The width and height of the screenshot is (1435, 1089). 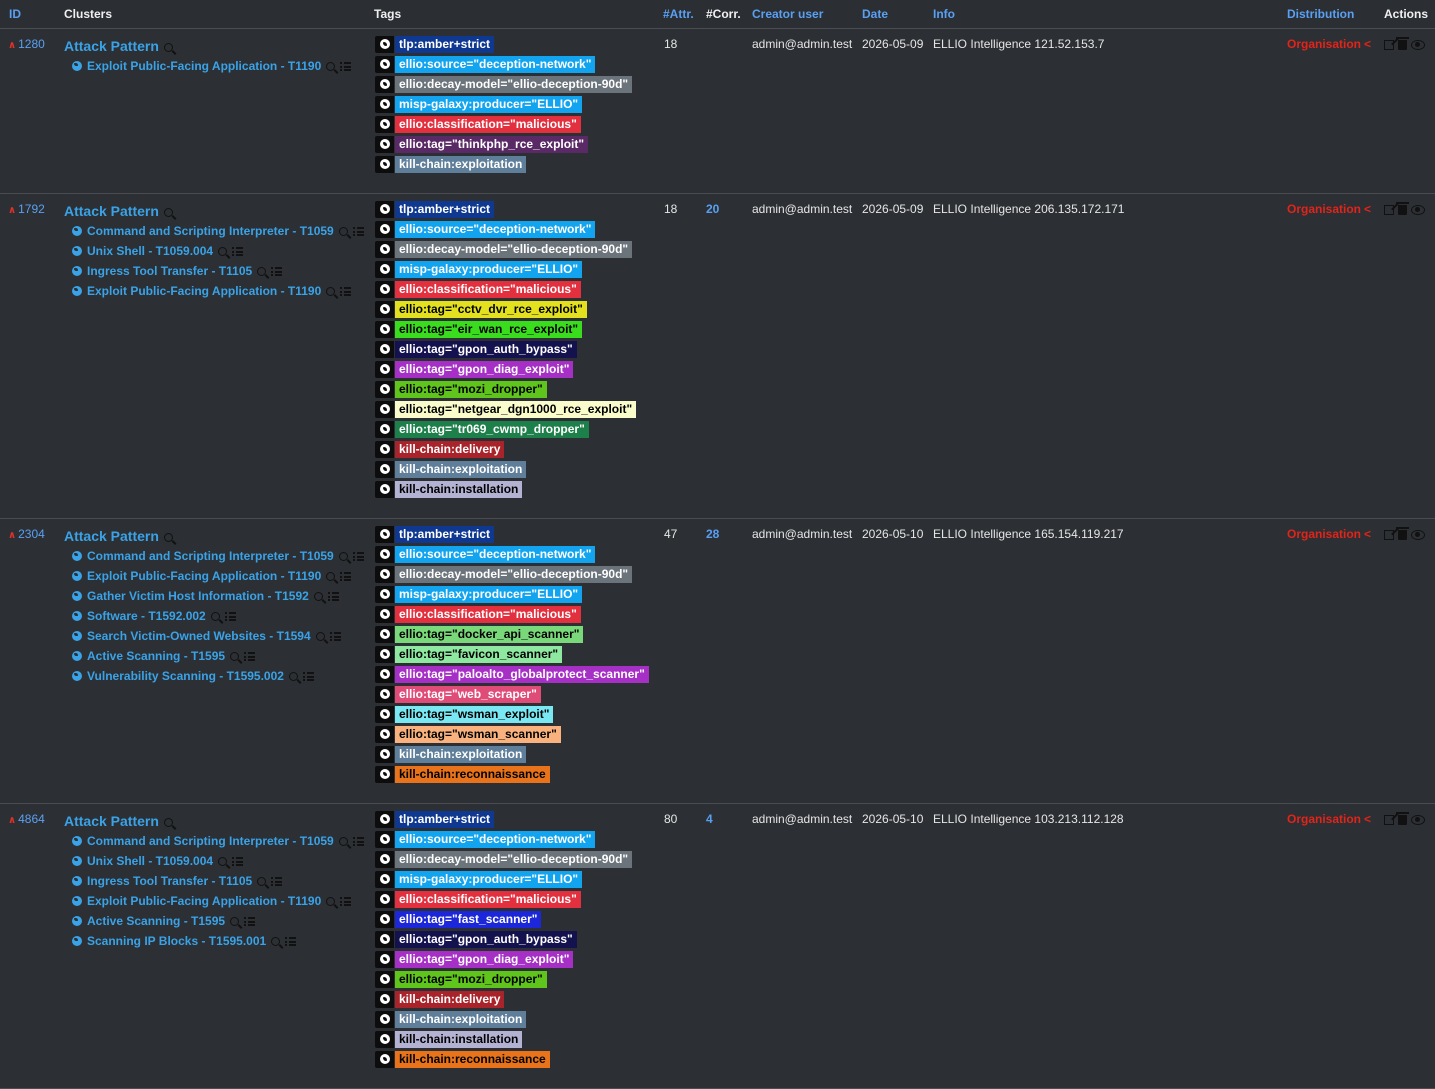 I want to click on edit-icon, so click(x=1389, y=209).